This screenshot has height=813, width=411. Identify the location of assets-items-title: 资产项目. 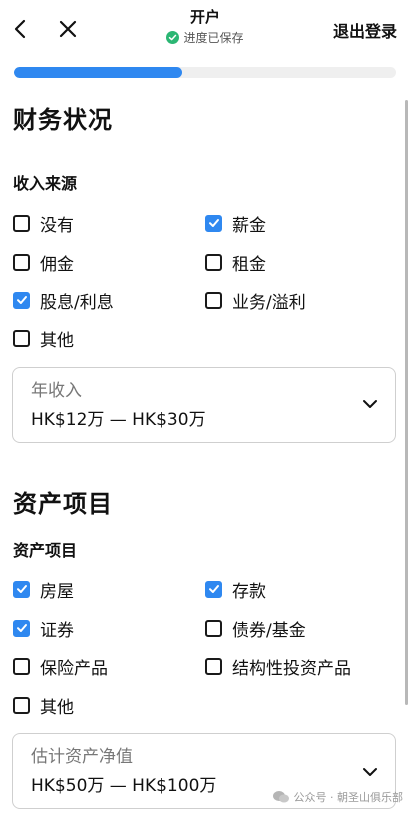
(45, 550).